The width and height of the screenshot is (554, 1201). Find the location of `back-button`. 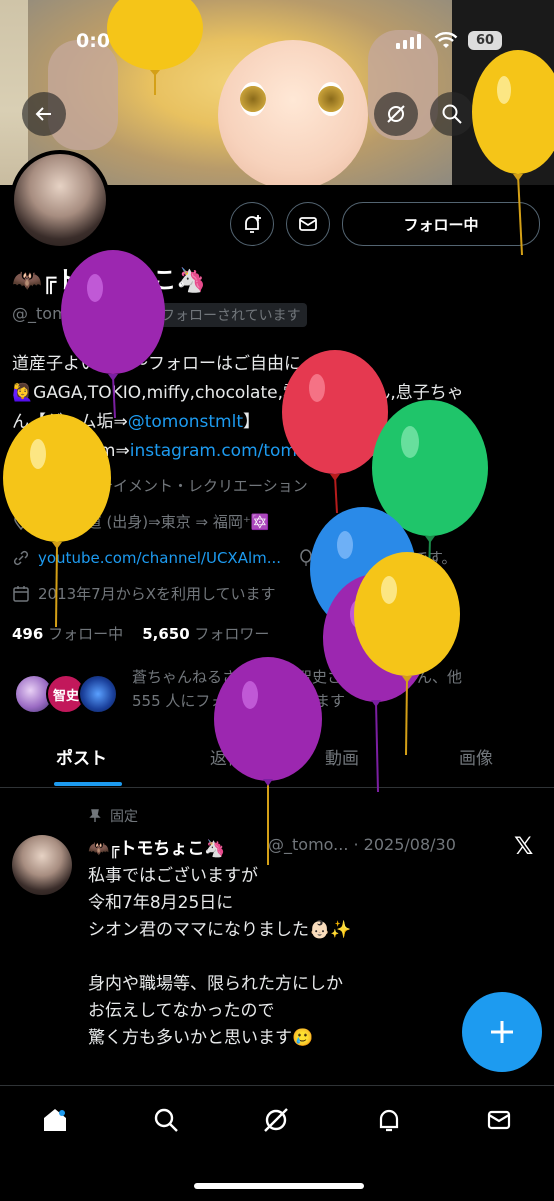

back-button is located at coordinates (44, 114).